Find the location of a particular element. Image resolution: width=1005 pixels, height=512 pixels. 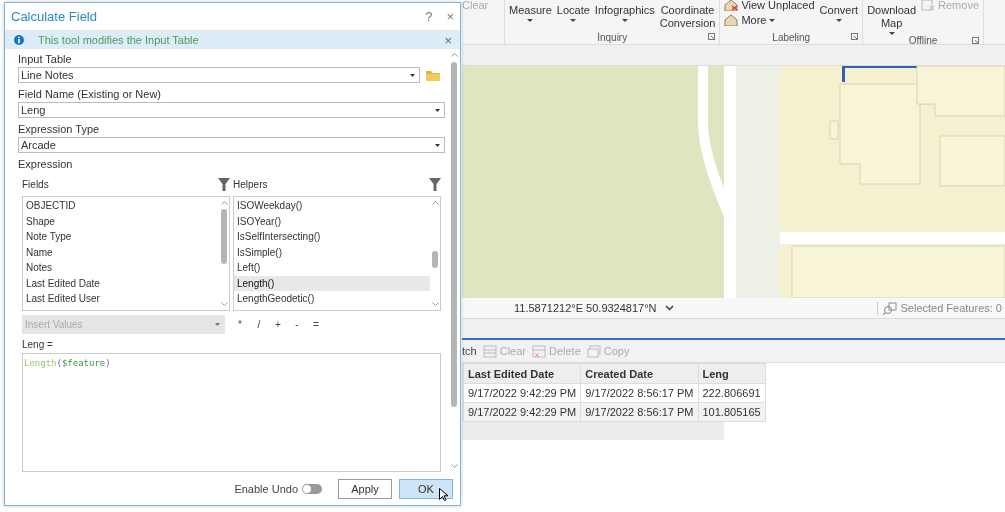

window-title: Calculate Field is located at coordinates (54, 16).